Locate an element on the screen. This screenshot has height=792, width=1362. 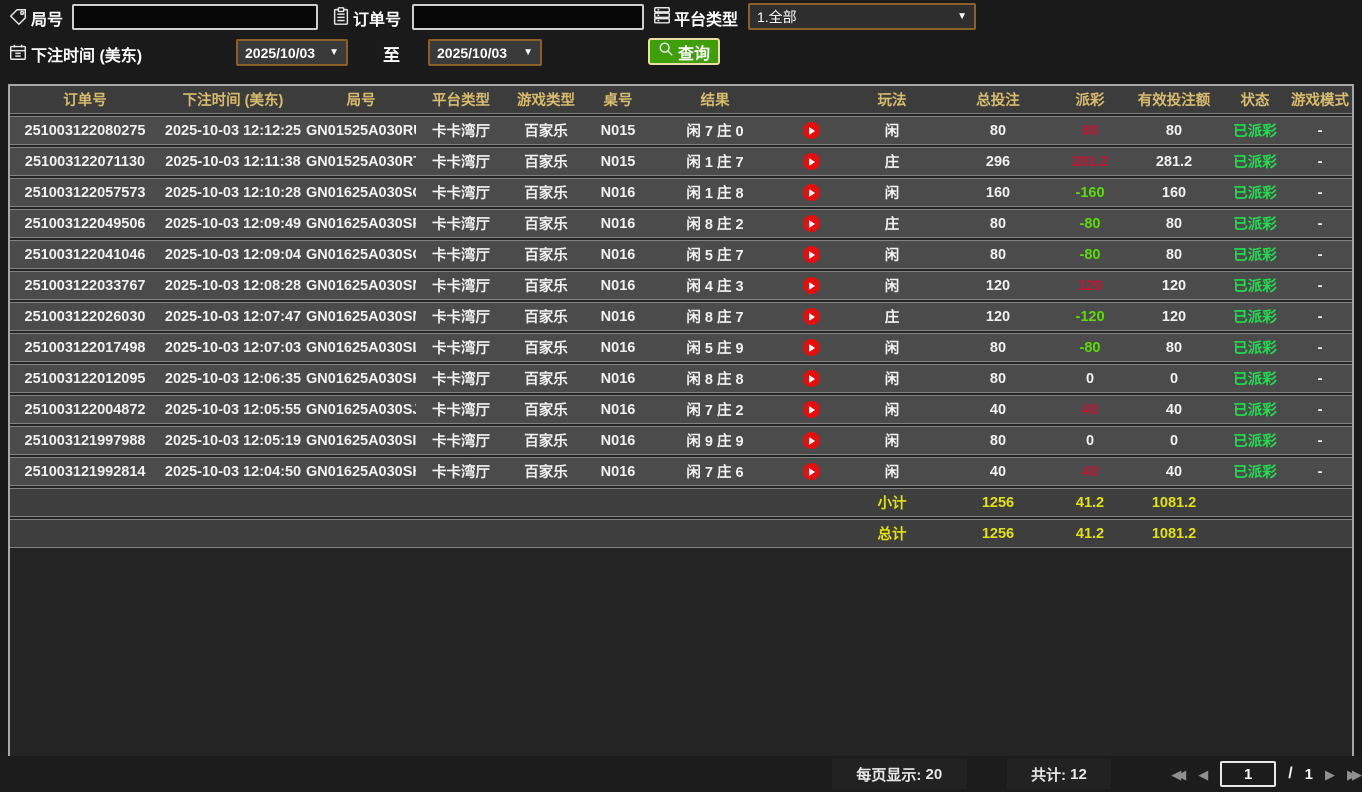
calendar-icon is located at coordinates (18, 54).